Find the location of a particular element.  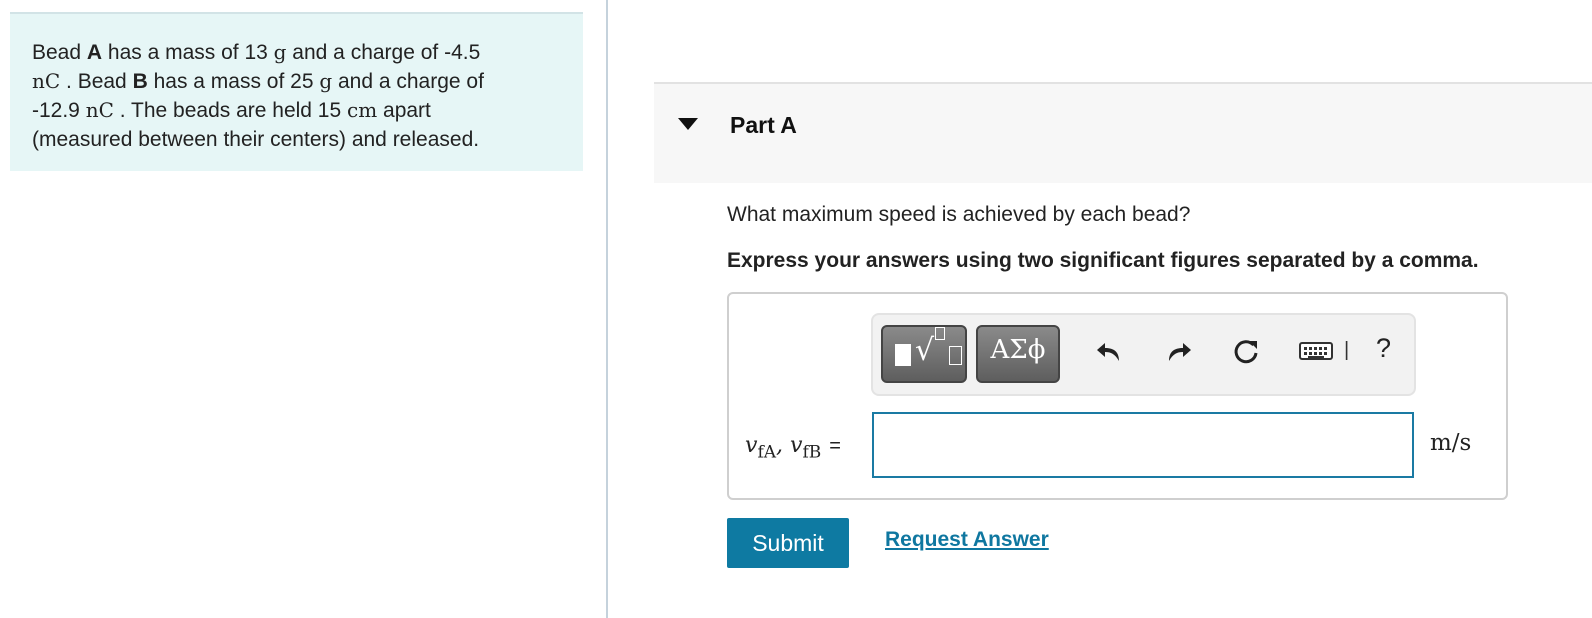

bead-a-label: A is located at coordinates (94, 52).